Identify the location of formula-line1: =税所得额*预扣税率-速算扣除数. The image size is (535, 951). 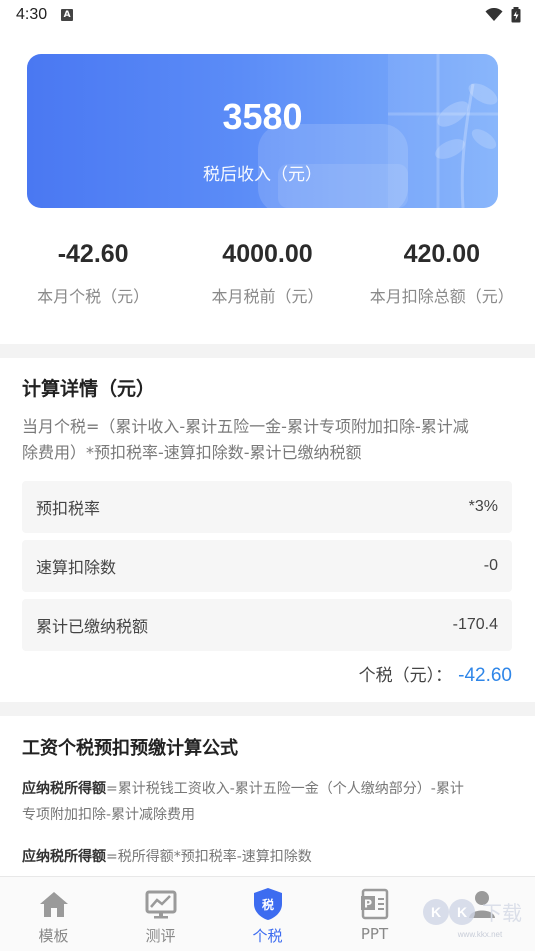
(209, 857).